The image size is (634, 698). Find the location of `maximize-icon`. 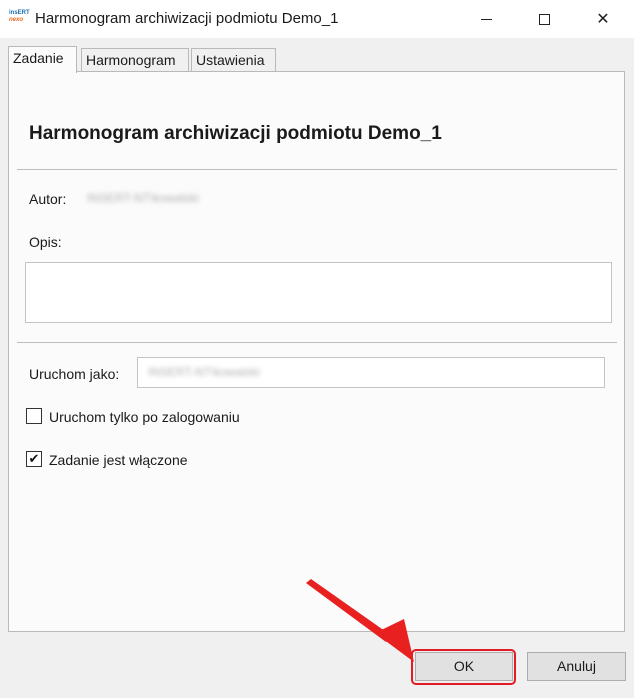

maximize-icon is located at coordinates (544, 19).